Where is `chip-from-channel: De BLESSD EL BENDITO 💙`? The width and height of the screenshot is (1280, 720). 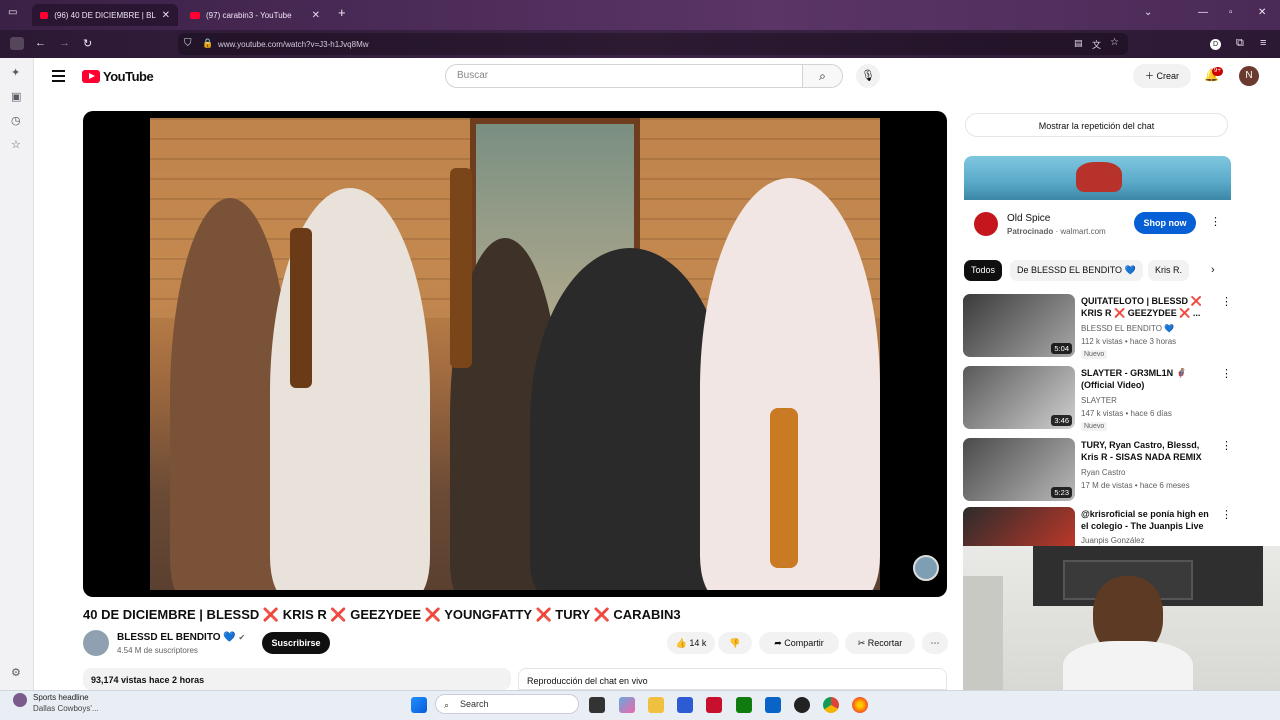 chip-from-channel: De BLESSD EL BENDITO 💙 is located at coordinates (1076, 270).